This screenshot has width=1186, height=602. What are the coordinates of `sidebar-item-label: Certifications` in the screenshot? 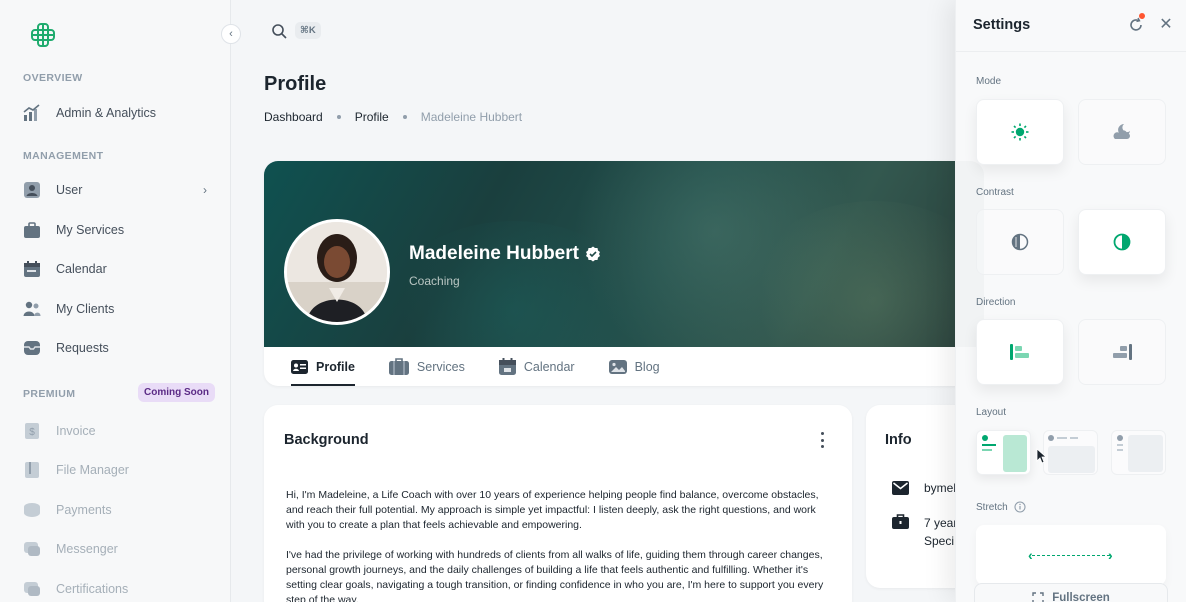 It's located at (92, 589).